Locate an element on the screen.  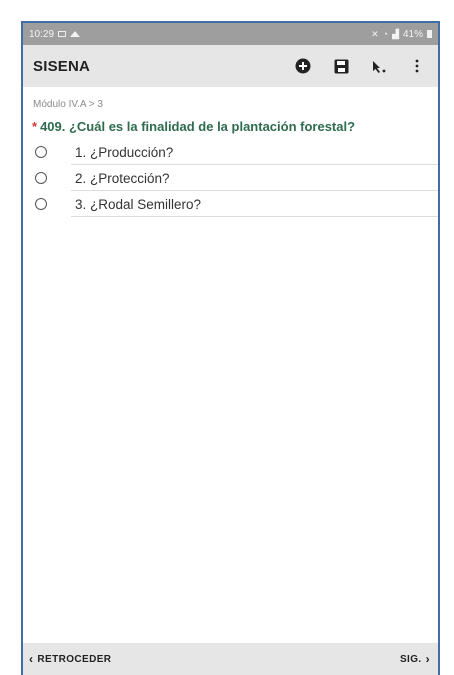
app-bar: SISENA is located at coordinates (230, 66).